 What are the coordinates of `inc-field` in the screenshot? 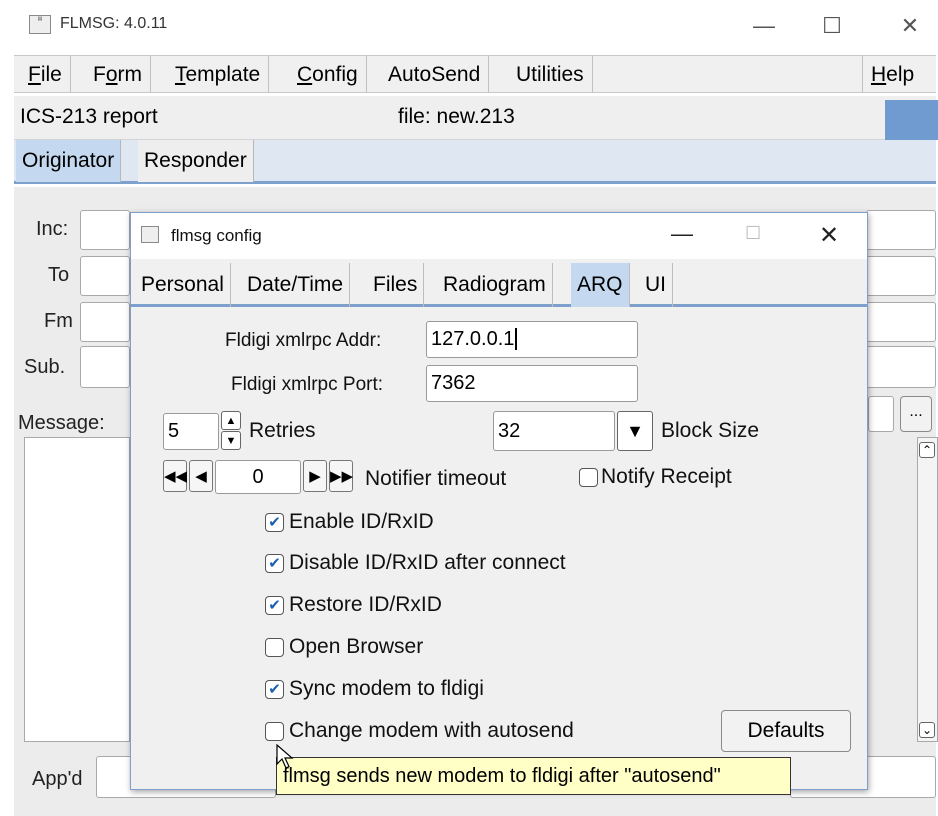 It's located at (105, 230).